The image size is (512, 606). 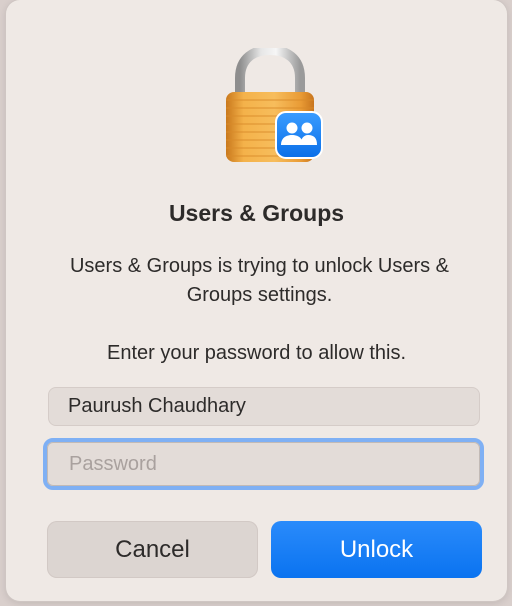 What do you see at coordinates (256, 213) in the screenshot?
I see `dialog-title: Users & Groups` at bounding box center [256, 213].